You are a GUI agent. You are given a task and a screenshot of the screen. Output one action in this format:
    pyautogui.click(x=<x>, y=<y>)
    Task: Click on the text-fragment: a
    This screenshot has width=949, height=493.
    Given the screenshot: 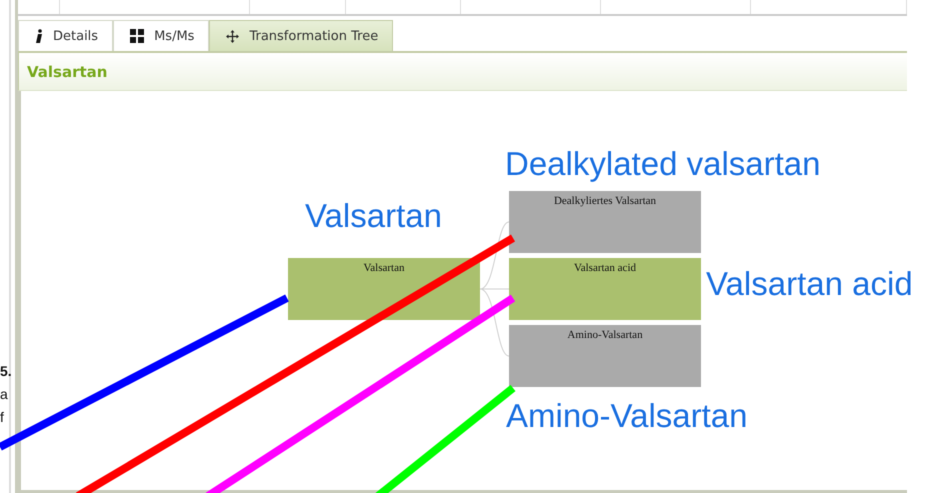 What is the action you would take?
    pyautogui.click(x=4, y=394)
    